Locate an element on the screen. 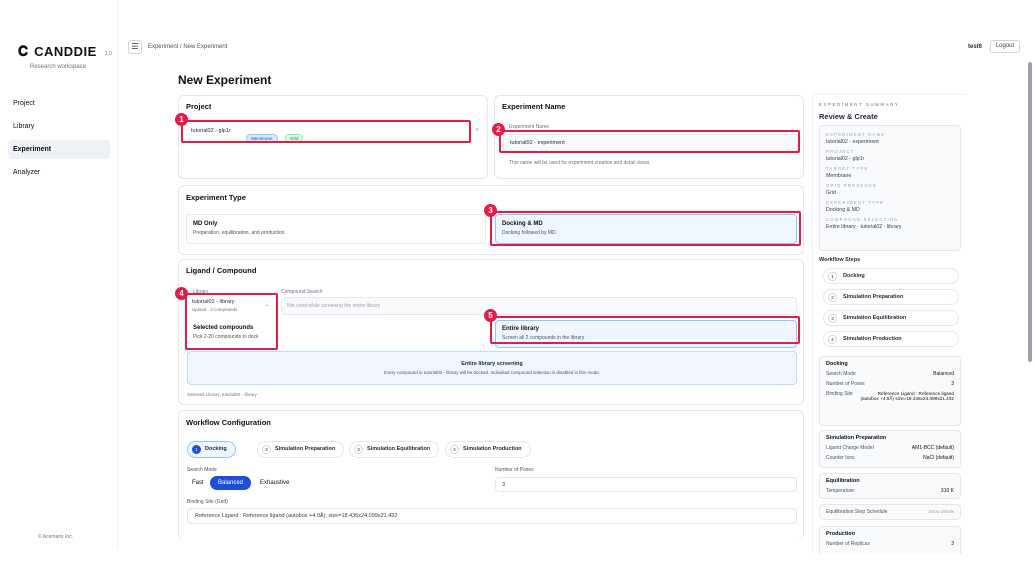 The height and width of the screenshot is (581, 1034). tab-docking: 1 Docking is located at coordinates (211, 449).